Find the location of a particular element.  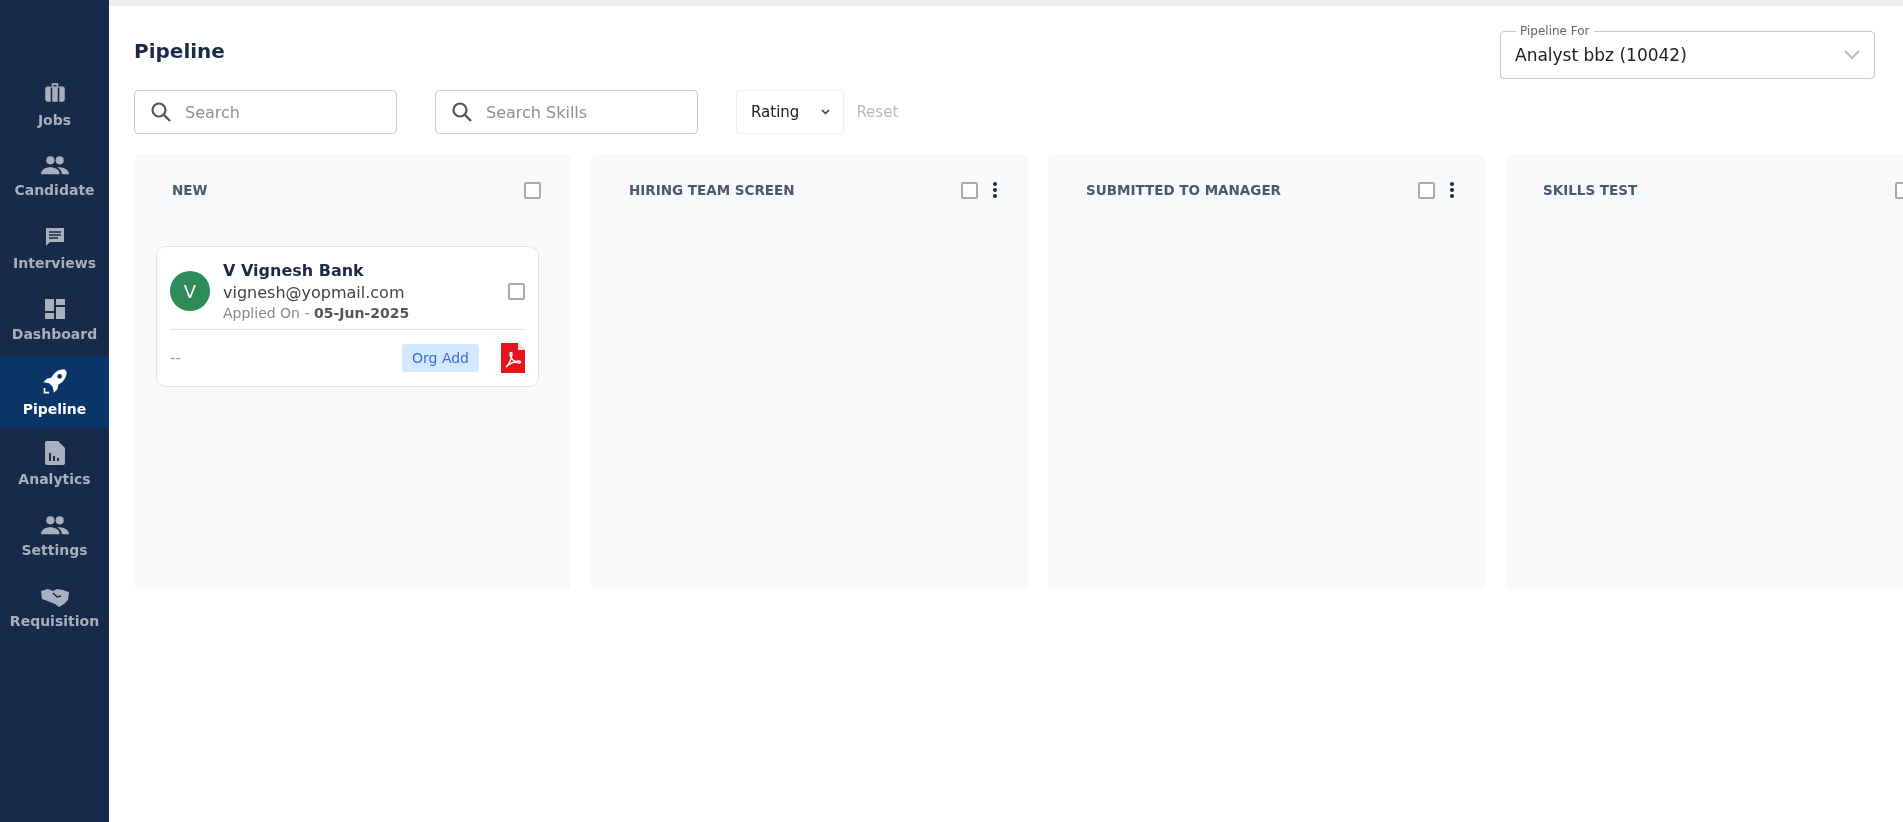

sidebar-item: Jobs is located at coordinates (54, 104).